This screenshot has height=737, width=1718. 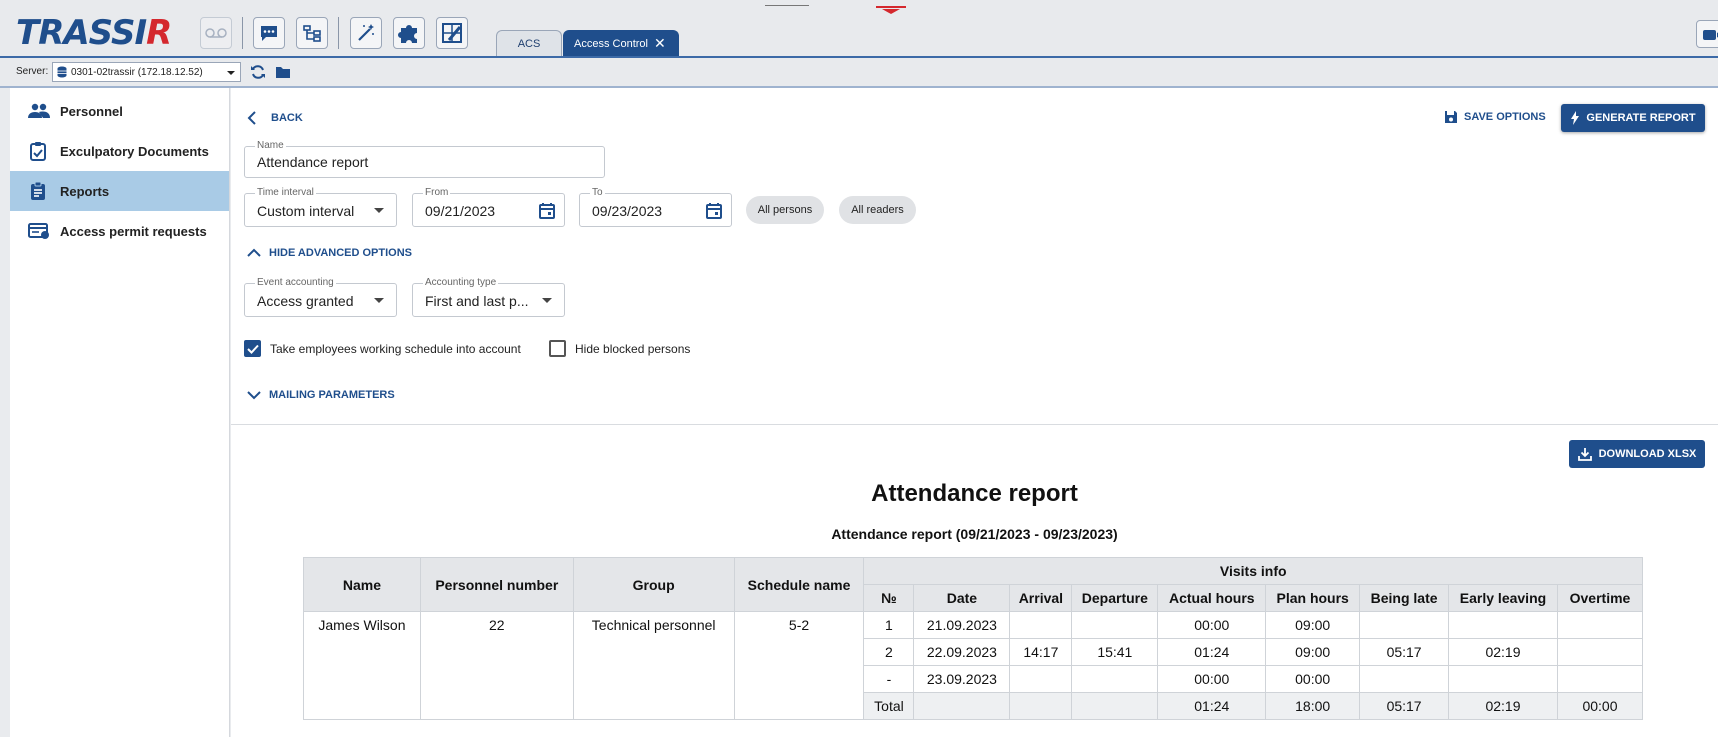 I want to click on sidebar-item-reports: Reports, so click(x=119, y=191).